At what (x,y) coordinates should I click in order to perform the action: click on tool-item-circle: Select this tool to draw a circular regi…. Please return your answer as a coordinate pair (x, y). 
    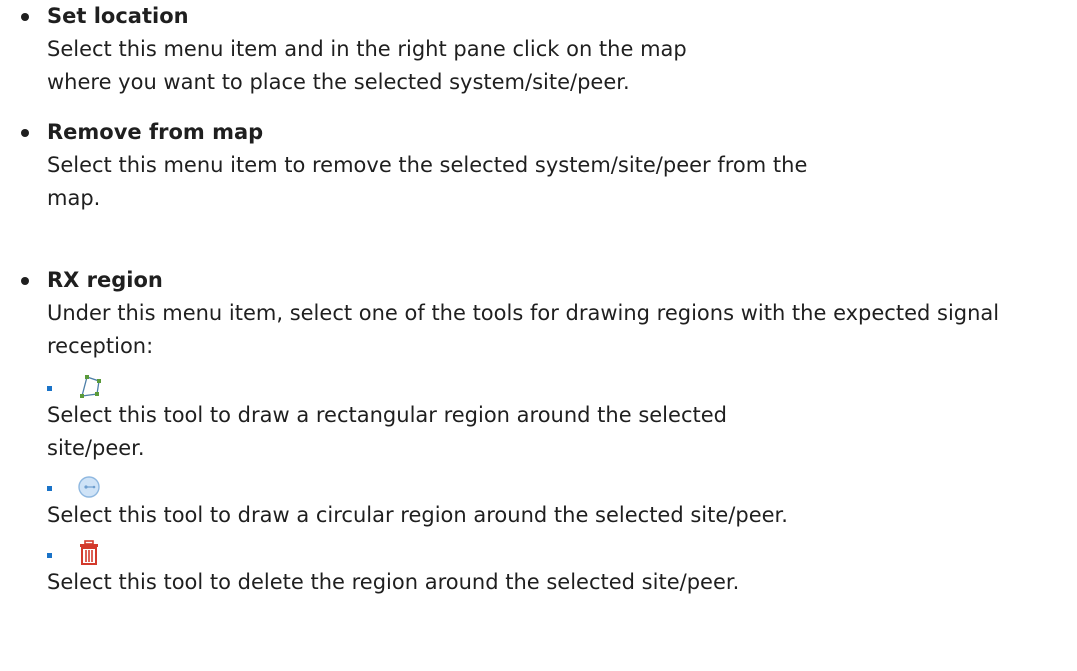
    Looking at the image, I should click on (562, 502).